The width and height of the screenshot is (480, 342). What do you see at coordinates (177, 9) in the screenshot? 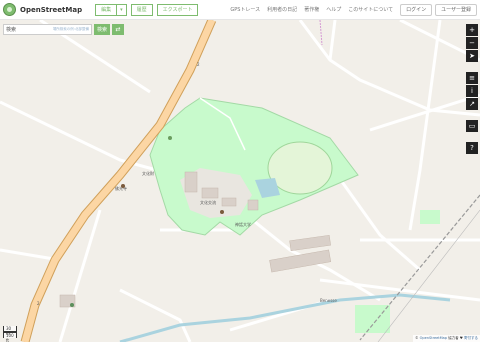
I see `export-button: エクスポート` at bounding box center [177, 9].